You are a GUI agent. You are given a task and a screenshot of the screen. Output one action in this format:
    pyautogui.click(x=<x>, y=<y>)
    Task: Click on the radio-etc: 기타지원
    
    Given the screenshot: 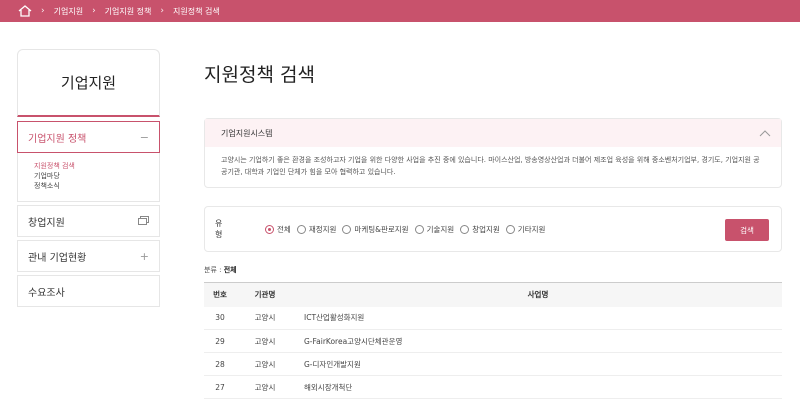 What is the action you would take?
    pyautogui.click(x=525, y=229)
    